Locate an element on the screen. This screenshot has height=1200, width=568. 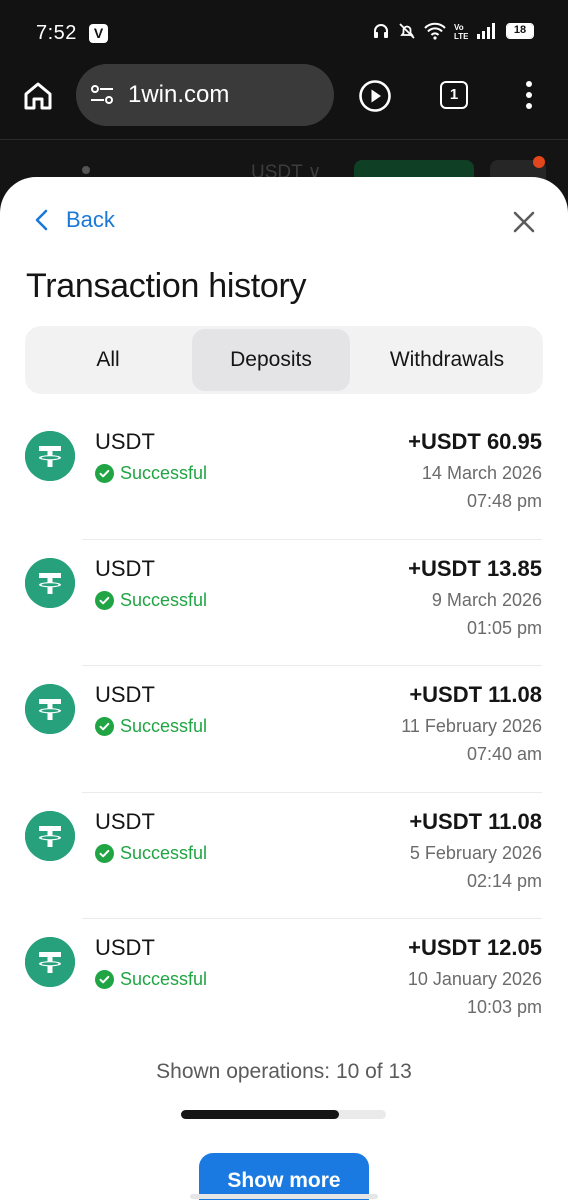
battery-icon: 18 is located at coordinates (520, 31).